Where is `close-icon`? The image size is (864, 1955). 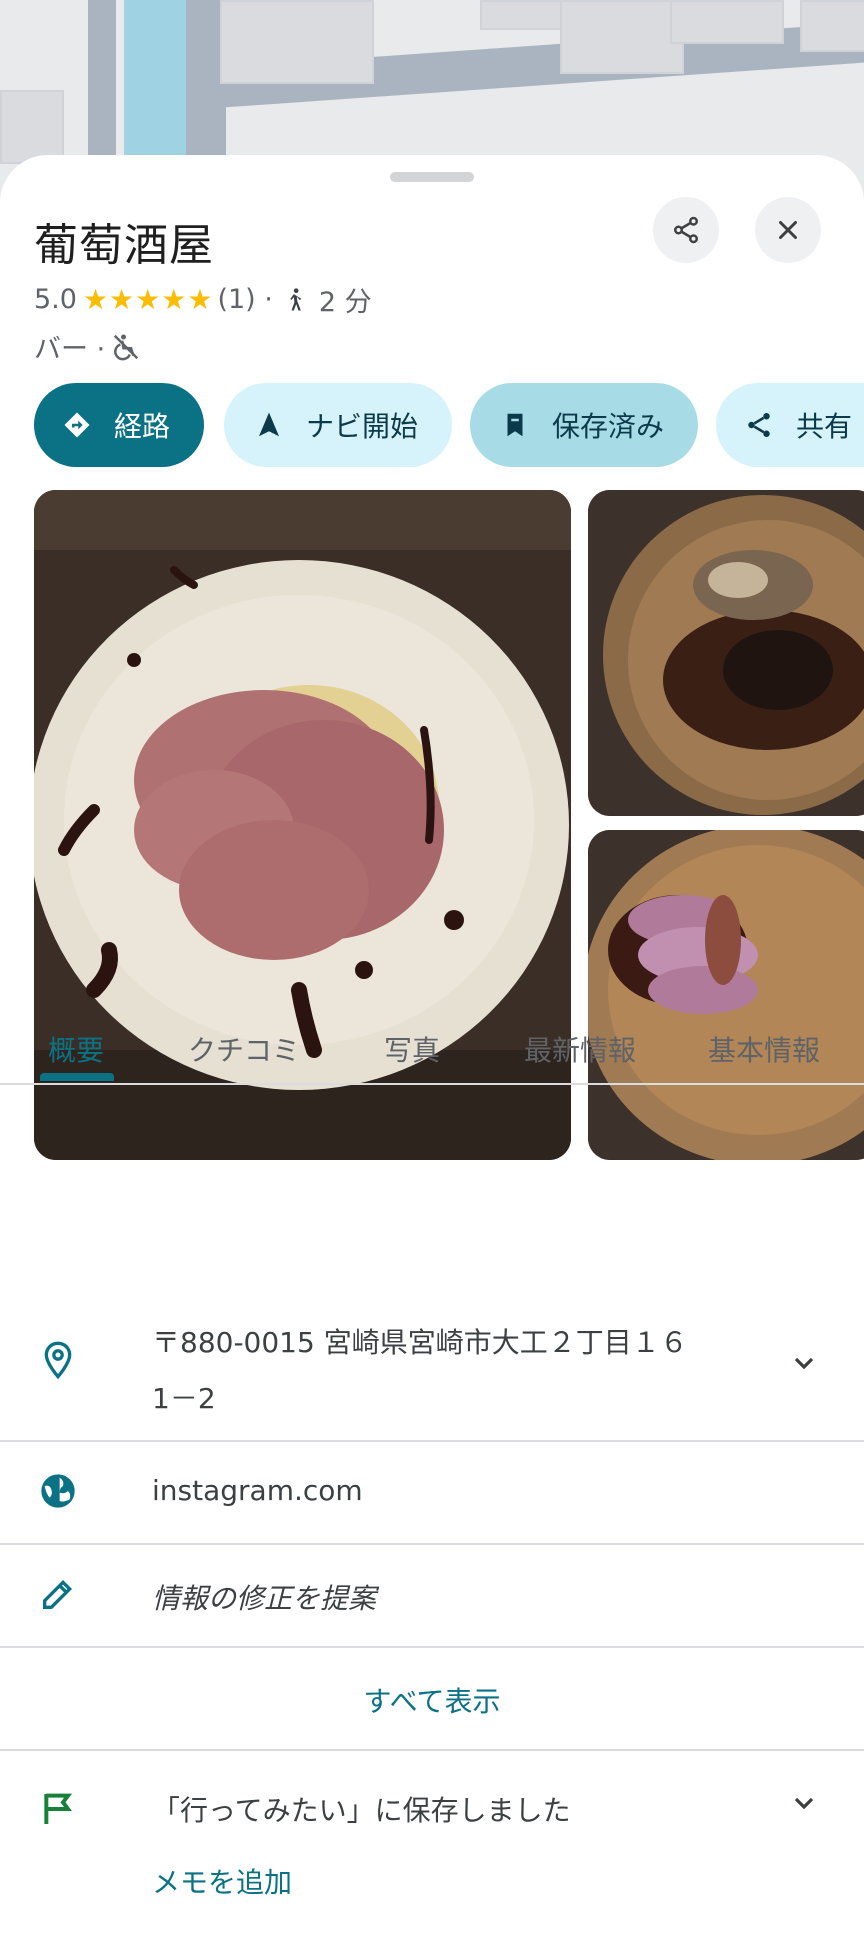 close-icon is located at coordinates (788, 230).